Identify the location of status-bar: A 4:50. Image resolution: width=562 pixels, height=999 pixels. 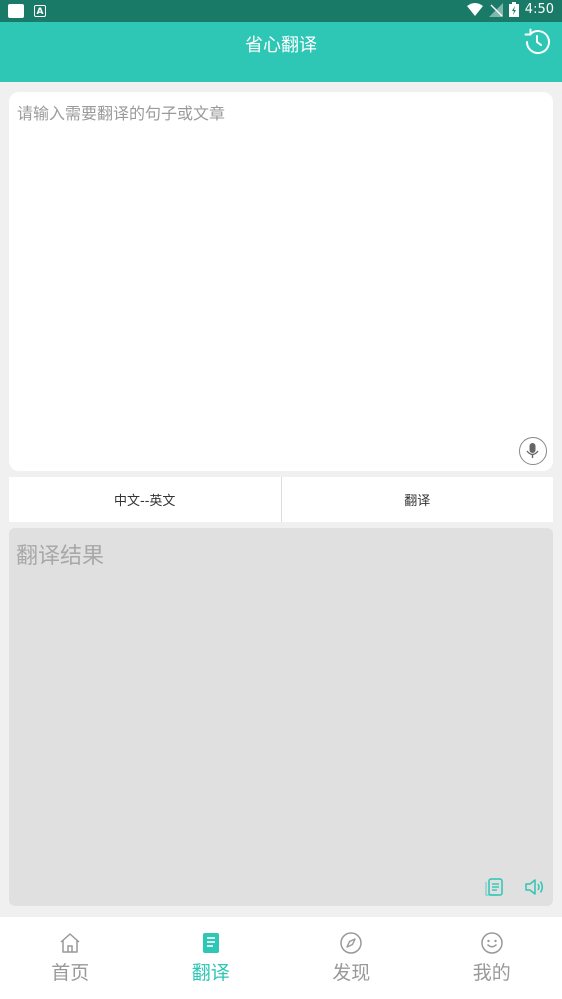
(281, 11).